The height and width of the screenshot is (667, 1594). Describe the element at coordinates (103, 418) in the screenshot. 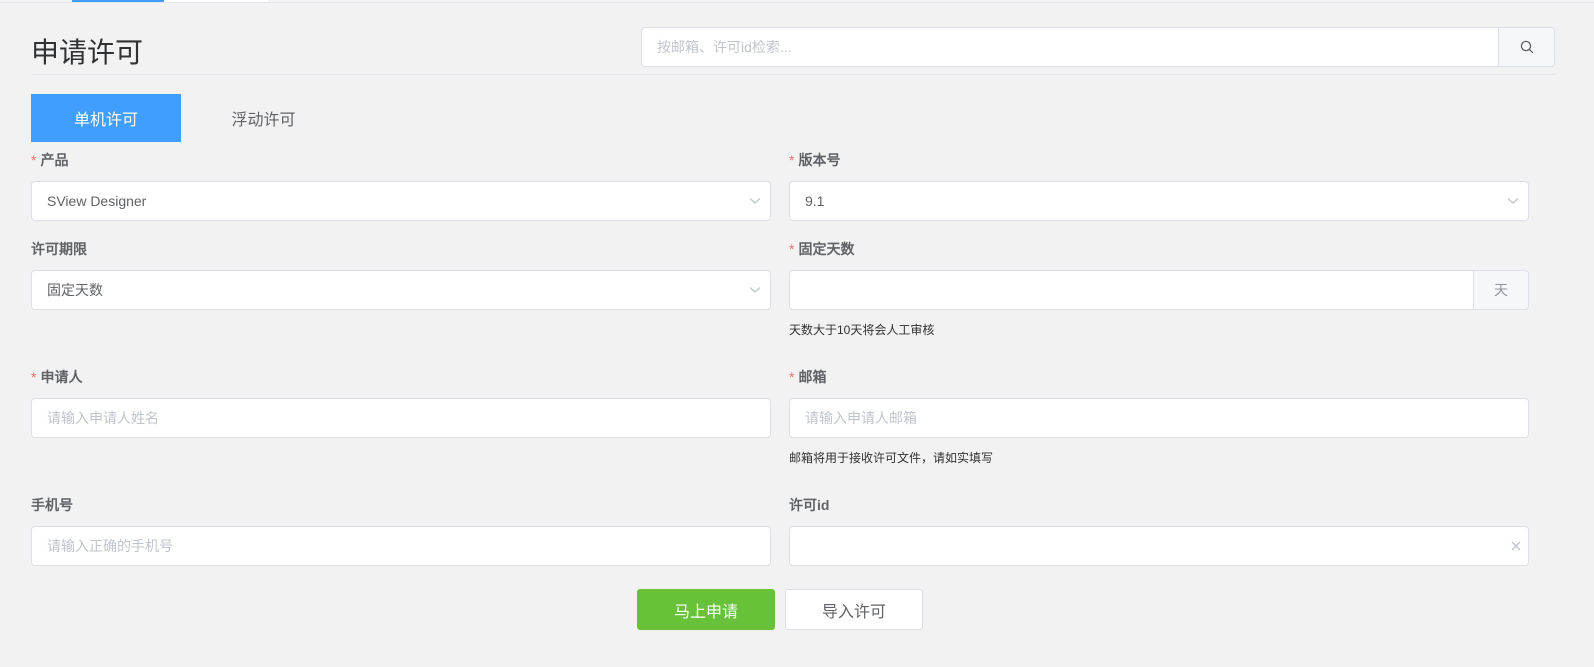

I see `applicant-placeholder: 请输入申请人姓名` at that location.